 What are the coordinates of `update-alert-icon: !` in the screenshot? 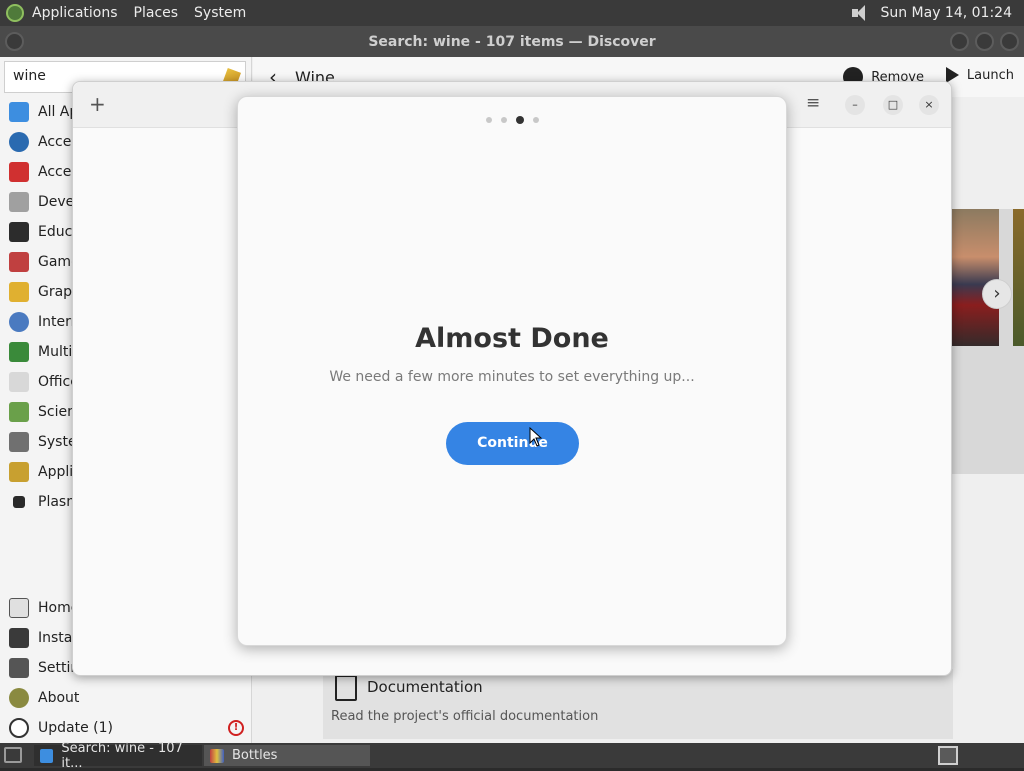 It's located at (236, 728).